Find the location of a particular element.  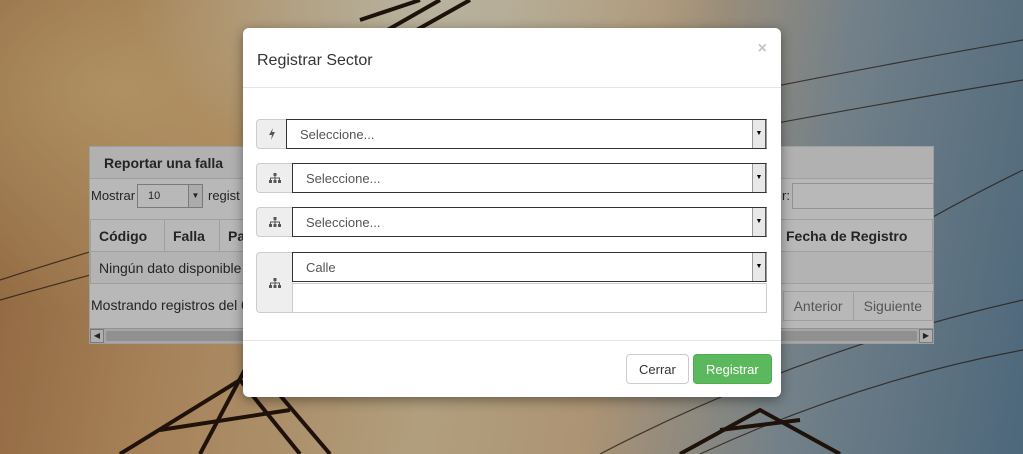

close-icon: × is located at coordinates (762, 49).